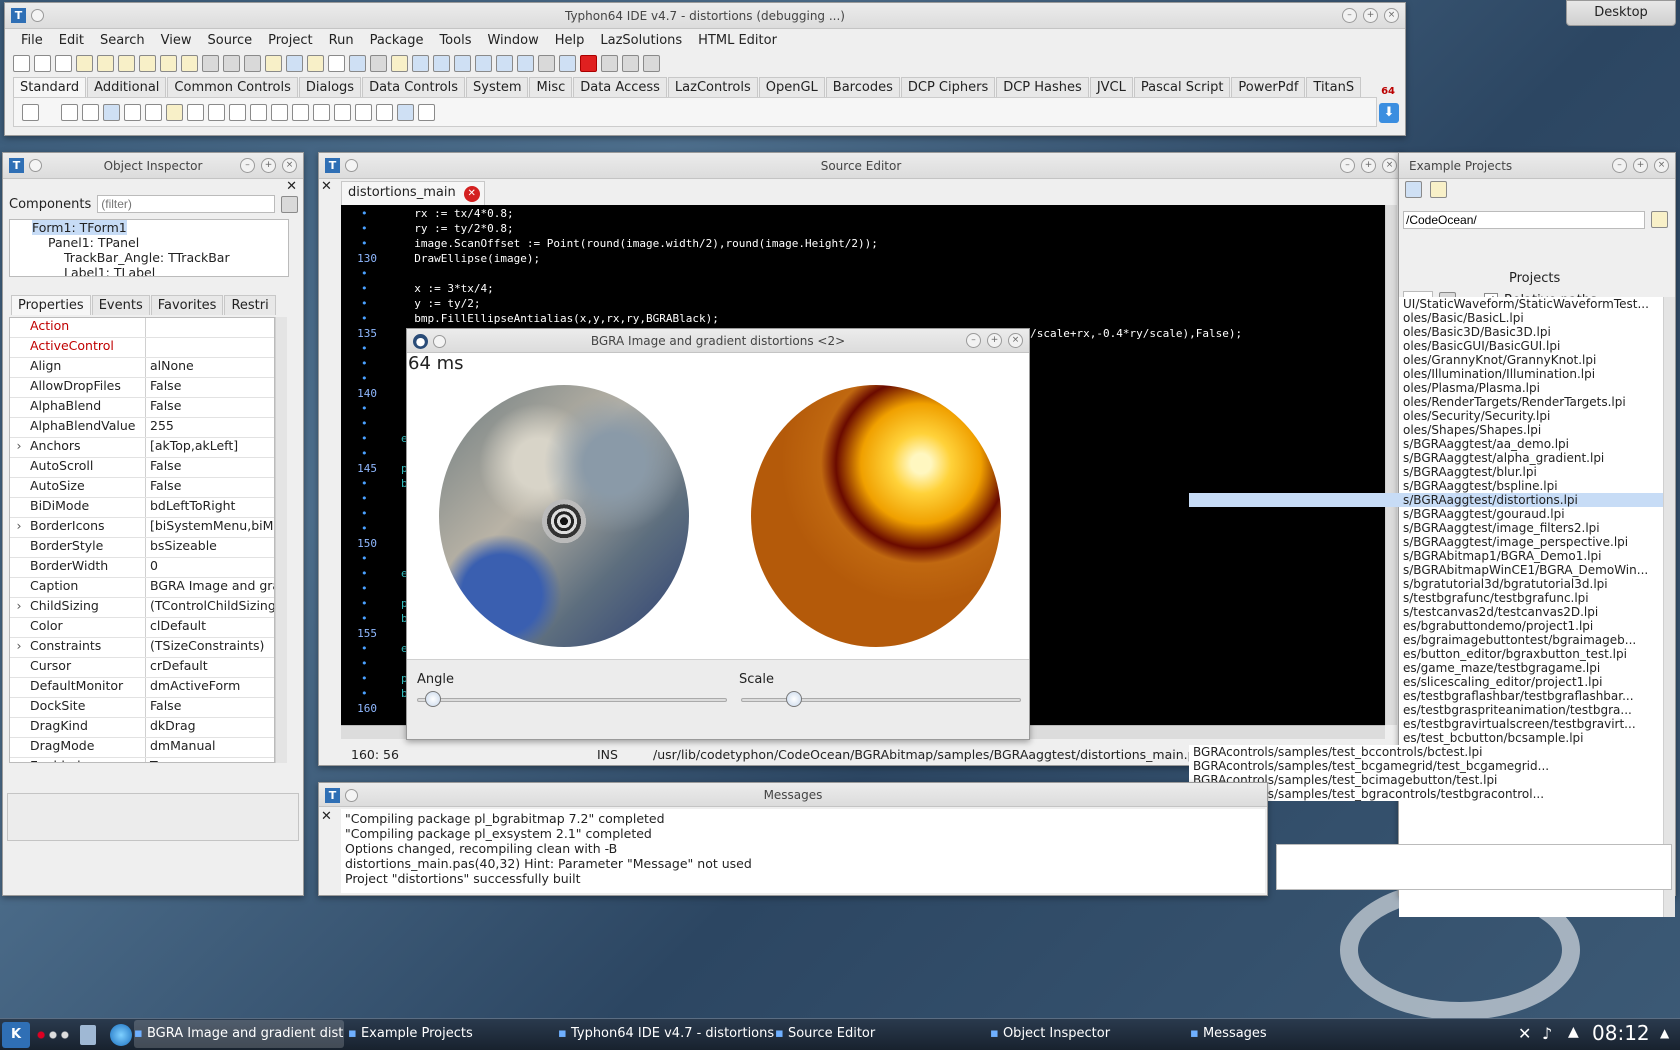 This screenshot has width=1680, height=1050. Describe the element at coordinates (210, 607) in the screenshot. I see `property-value: (TControlChildSizing` at that location.